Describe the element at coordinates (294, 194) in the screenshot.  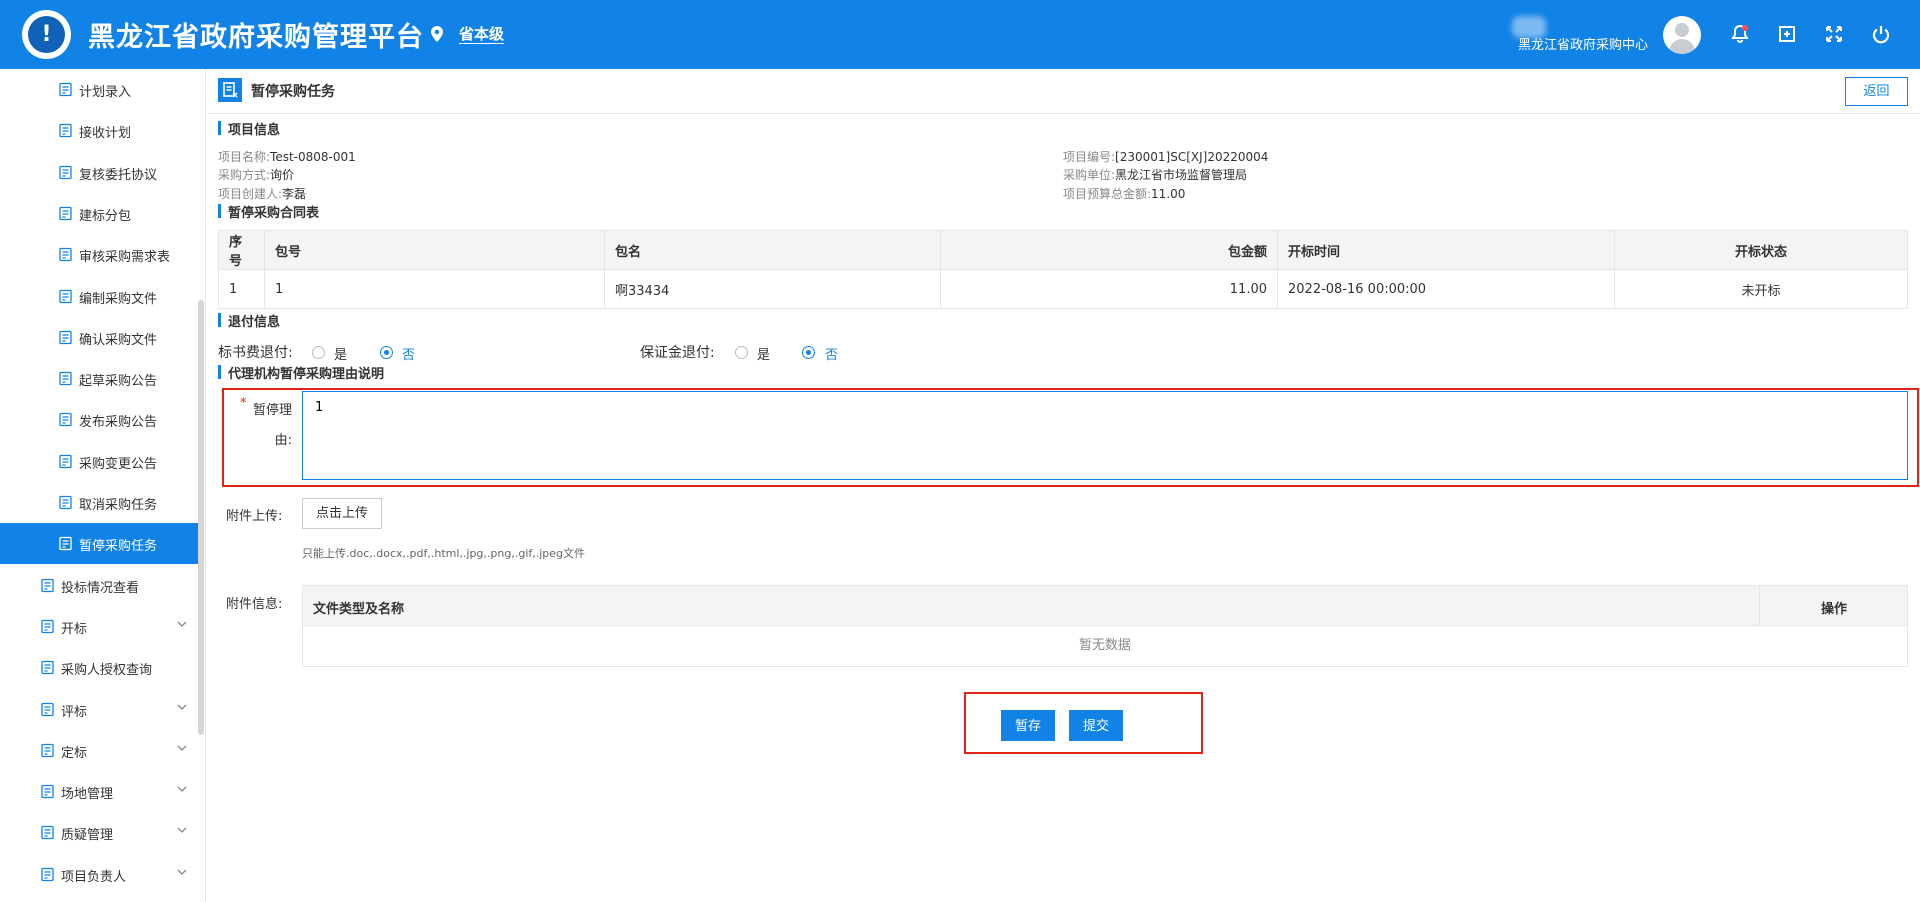
I see `project-creator-value: 李磊` at that location.